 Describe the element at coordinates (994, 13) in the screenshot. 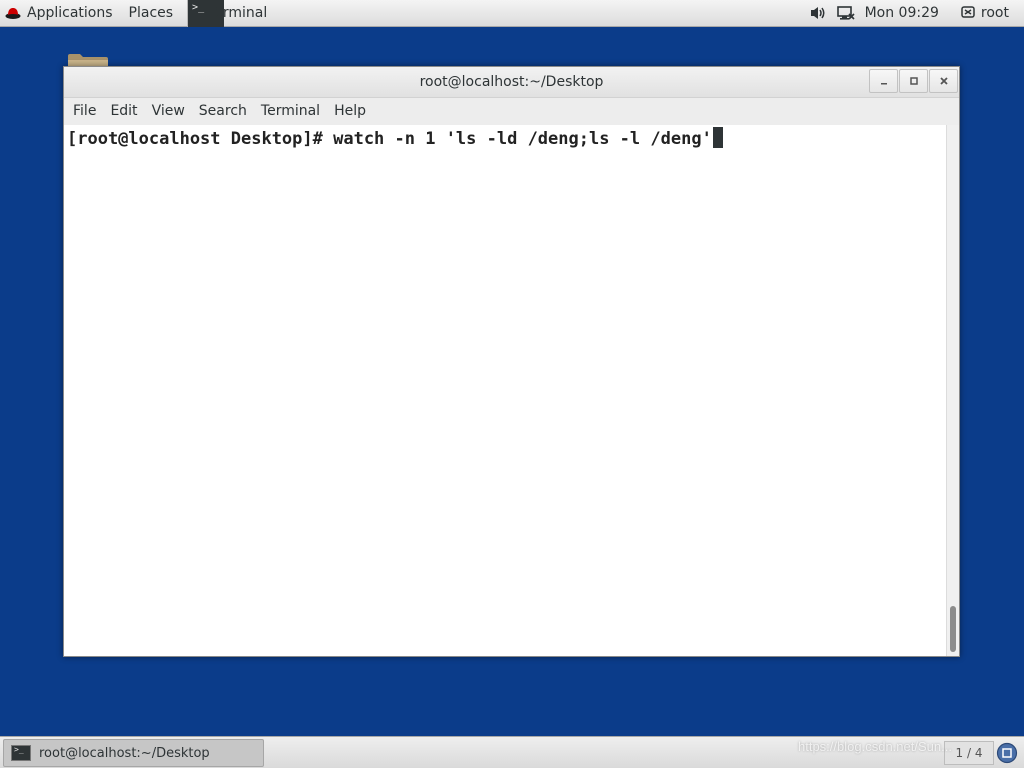

I see `user-label: root` at that location.